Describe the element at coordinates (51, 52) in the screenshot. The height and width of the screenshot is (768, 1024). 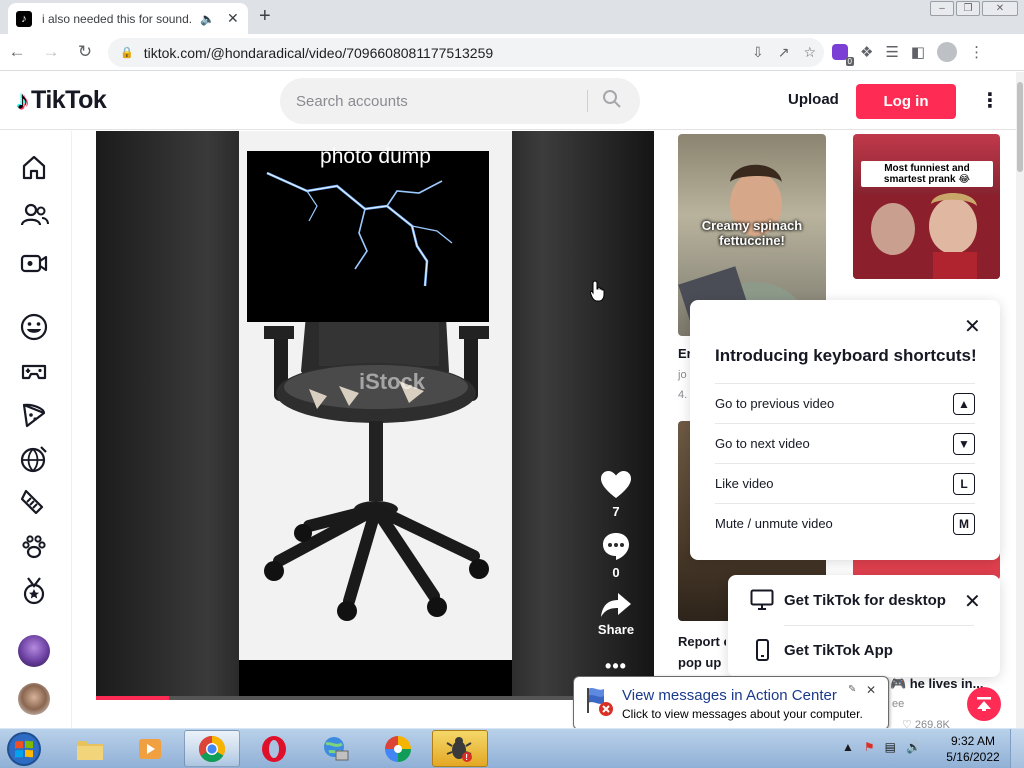
I see `forward-button: →` at that location.